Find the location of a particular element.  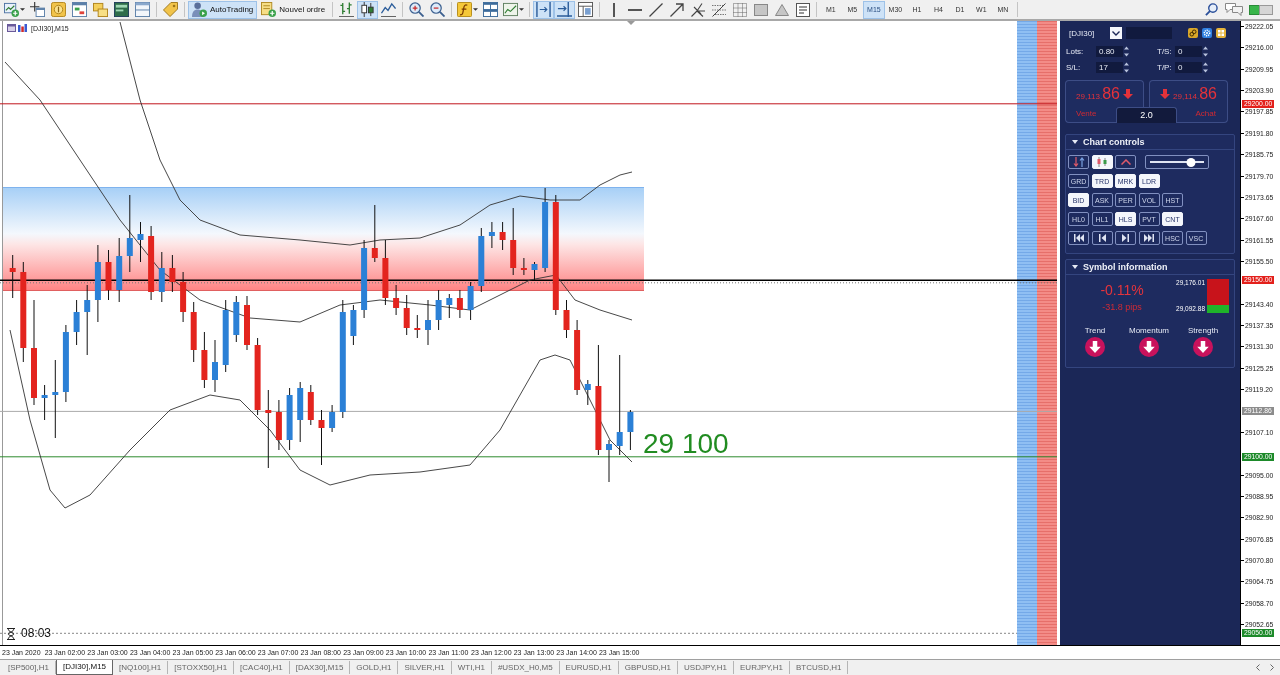

chevron-down-icon is located at coordinates (1116, 33).